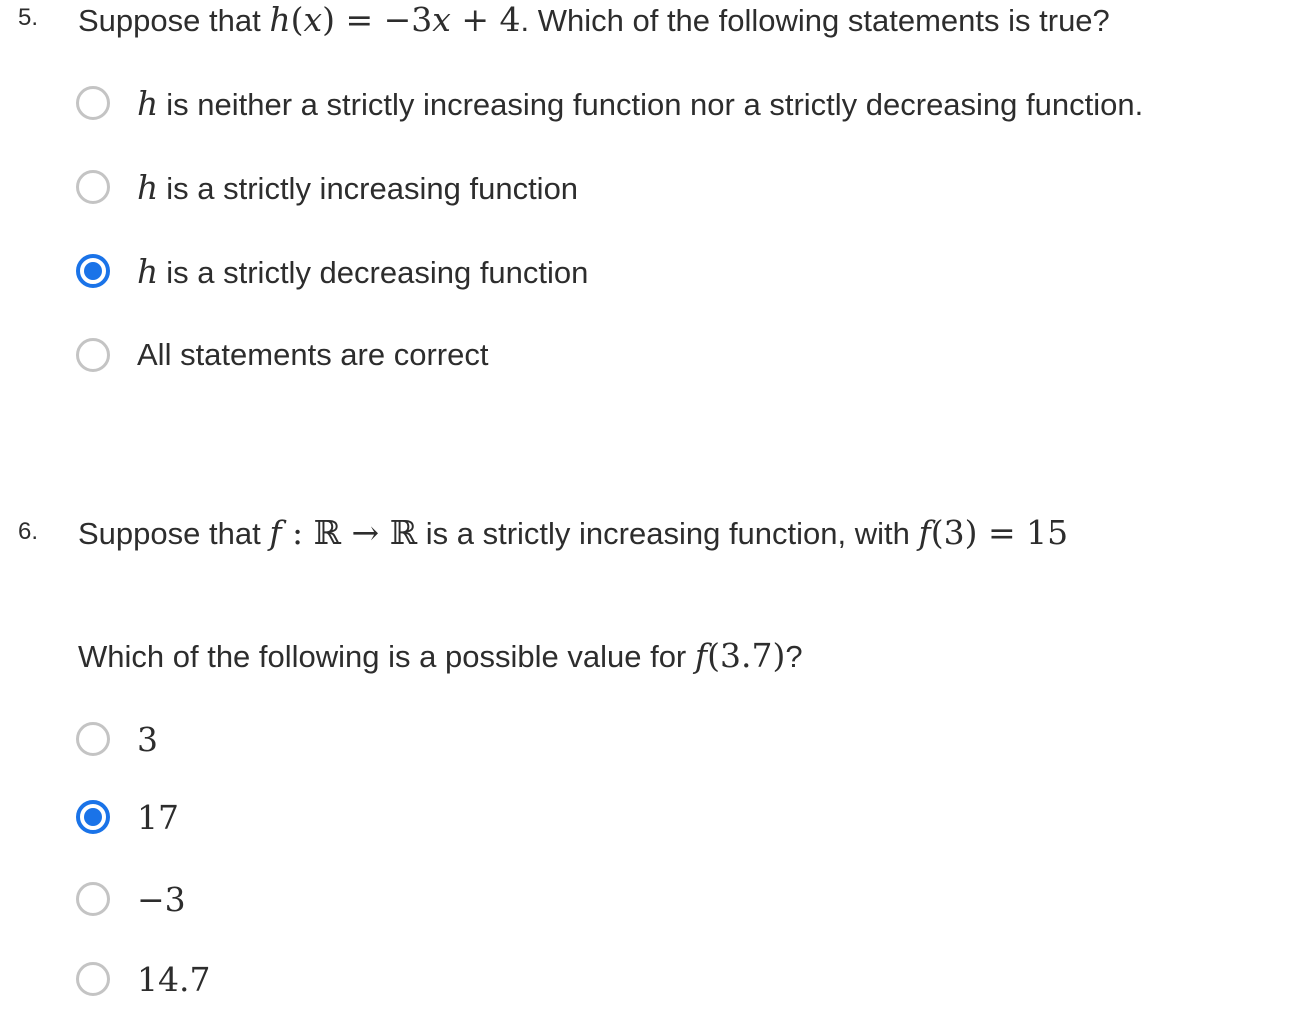 Image resolution: width=1292 pixels, height=1022 pixels. I want to click on answer-option: −3, so click(131, 899).